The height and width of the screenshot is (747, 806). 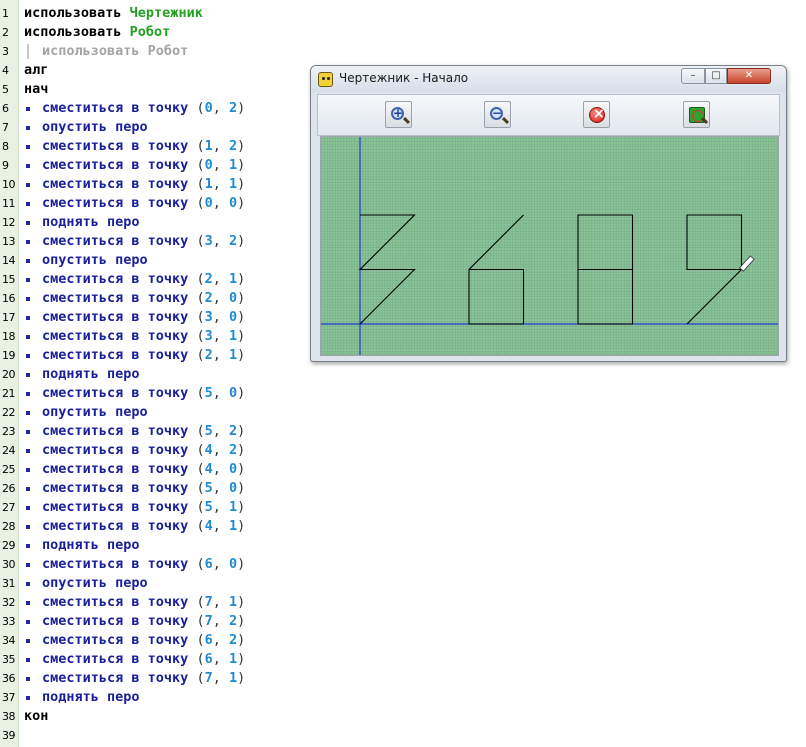 I want to click on maximize-button: □, so click(x=716, y=76).